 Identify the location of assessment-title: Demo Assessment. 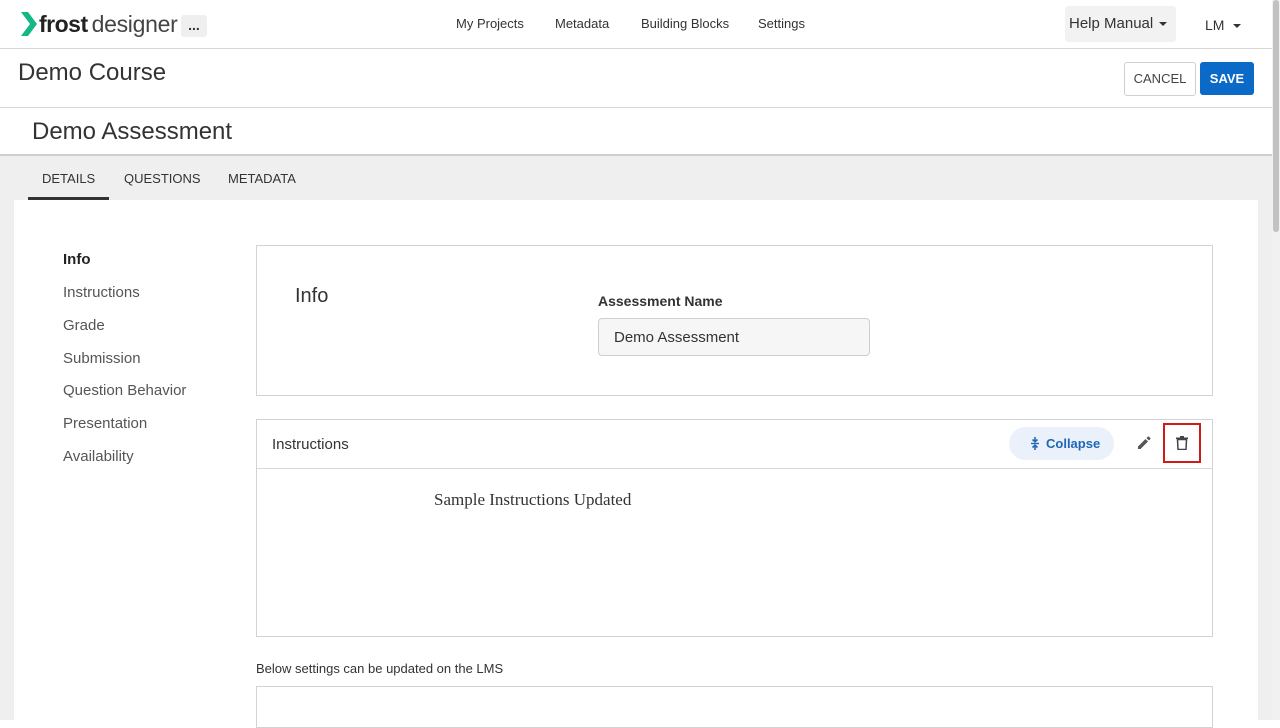
(132, 131).